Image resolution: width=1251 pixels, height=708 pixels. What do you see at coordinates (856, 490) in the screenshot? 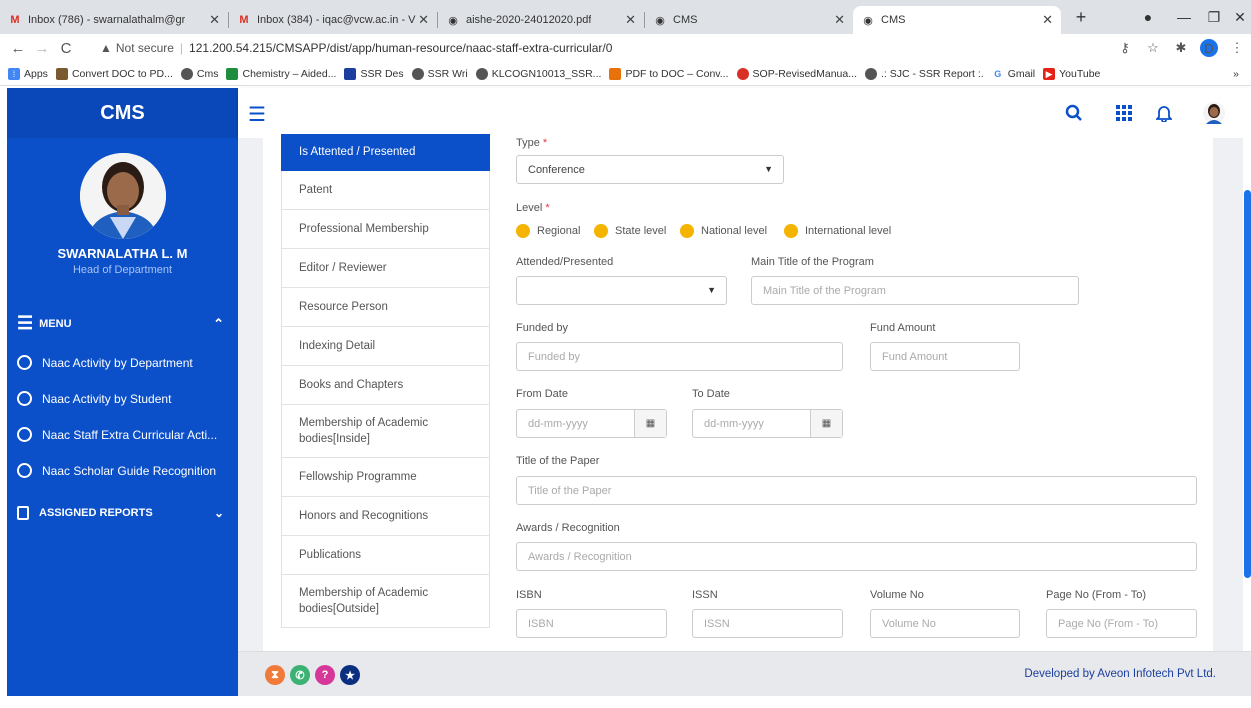
I see `paper-title-input: Title of the Paper` at bounding box center [856, 490].